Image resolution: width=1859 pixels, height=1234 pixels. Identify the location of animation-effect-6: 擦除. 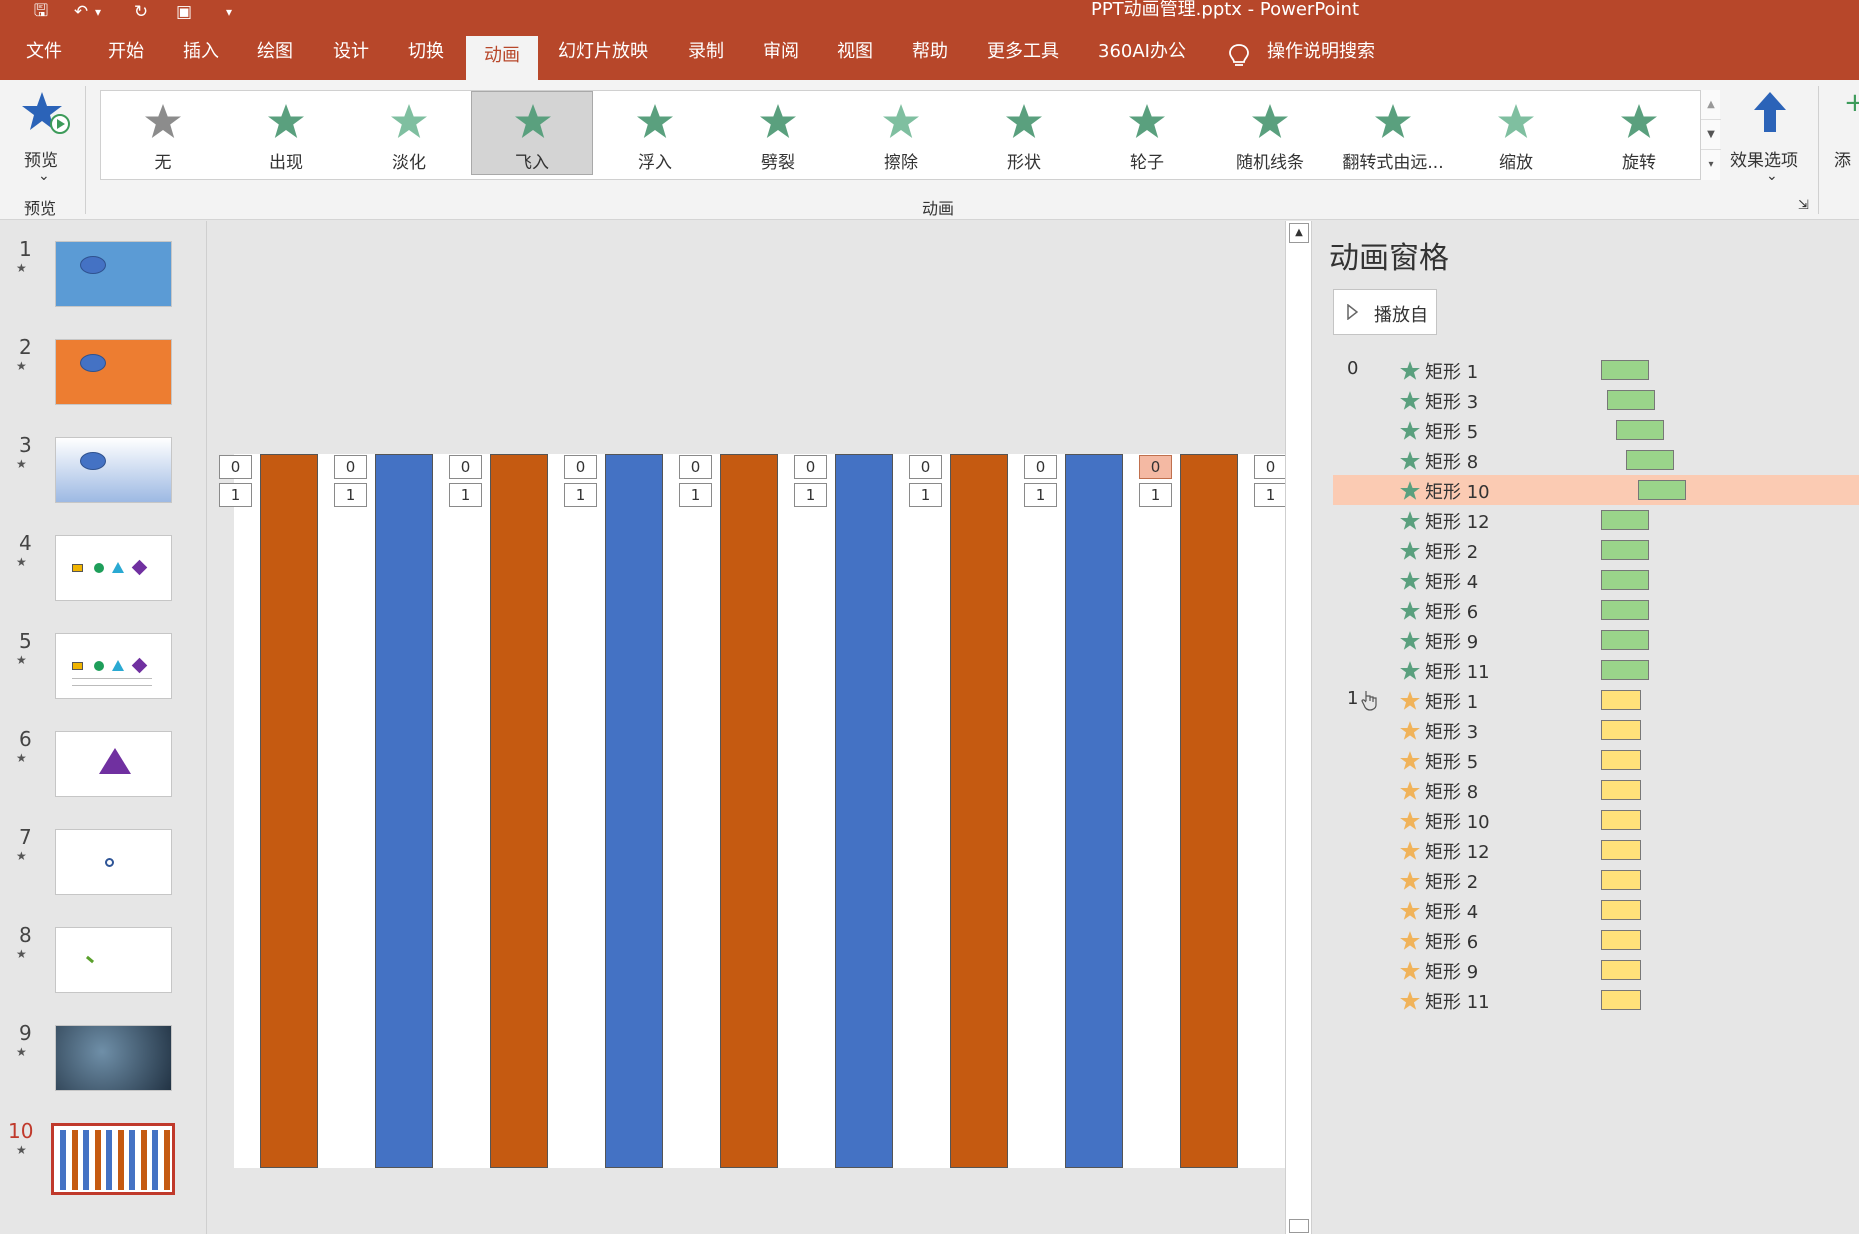
(901, 133).